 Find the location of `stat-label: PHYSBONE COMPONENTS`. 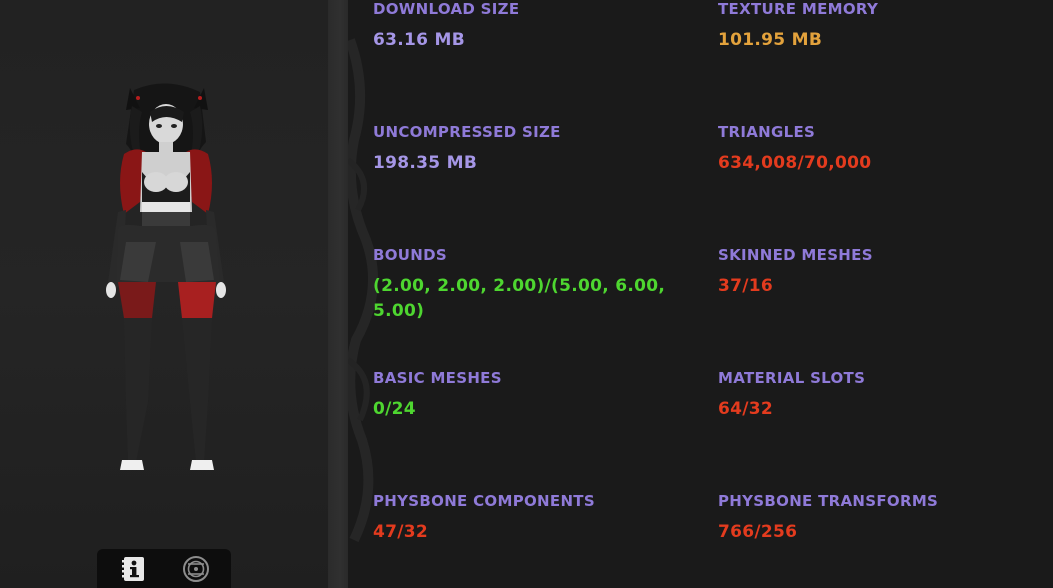

stat-label: PHYSBONE COMPONENTS is located at coordinates (484, 501).